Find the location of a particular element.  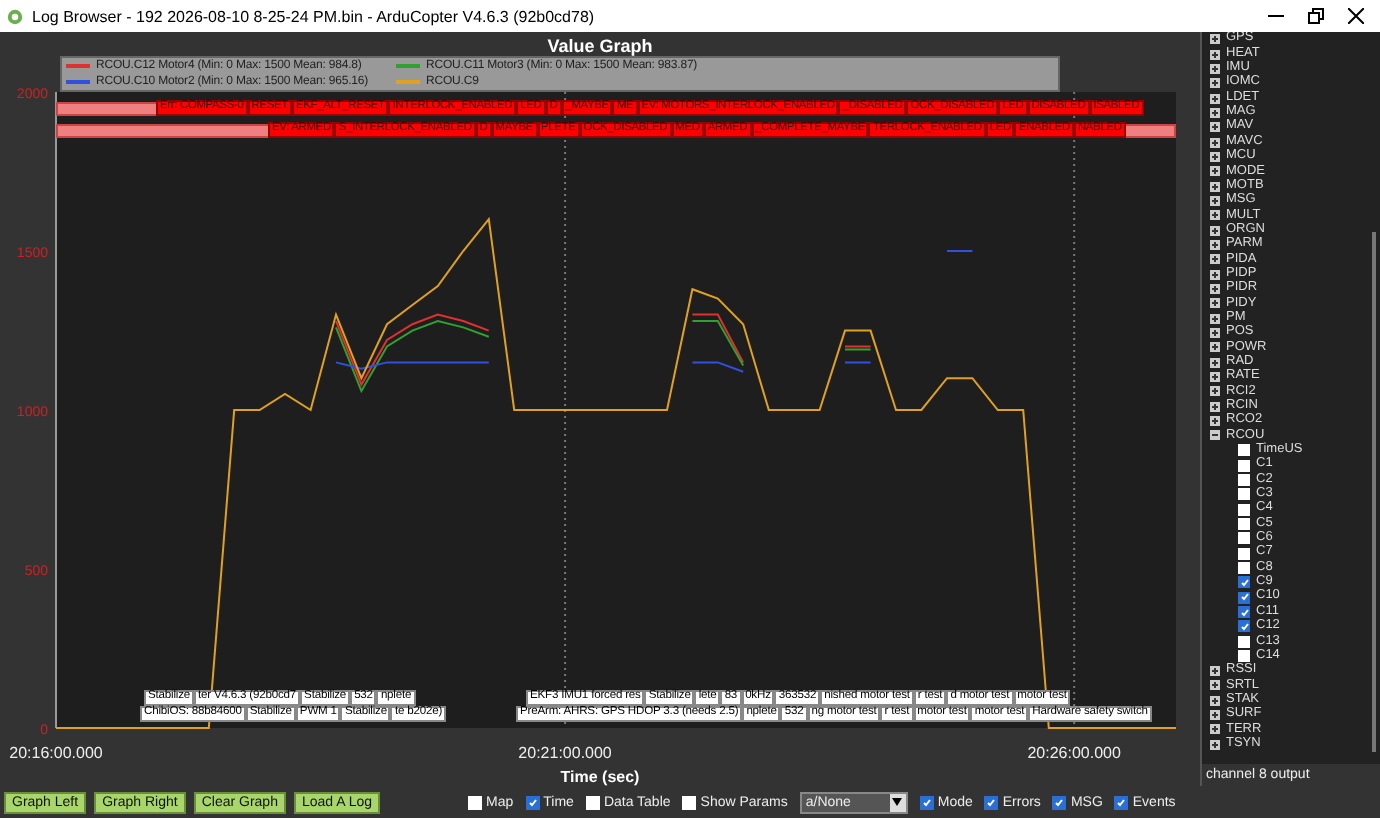

x-tick-label: 20:16:00.000 is located at coordinates (56, 753).